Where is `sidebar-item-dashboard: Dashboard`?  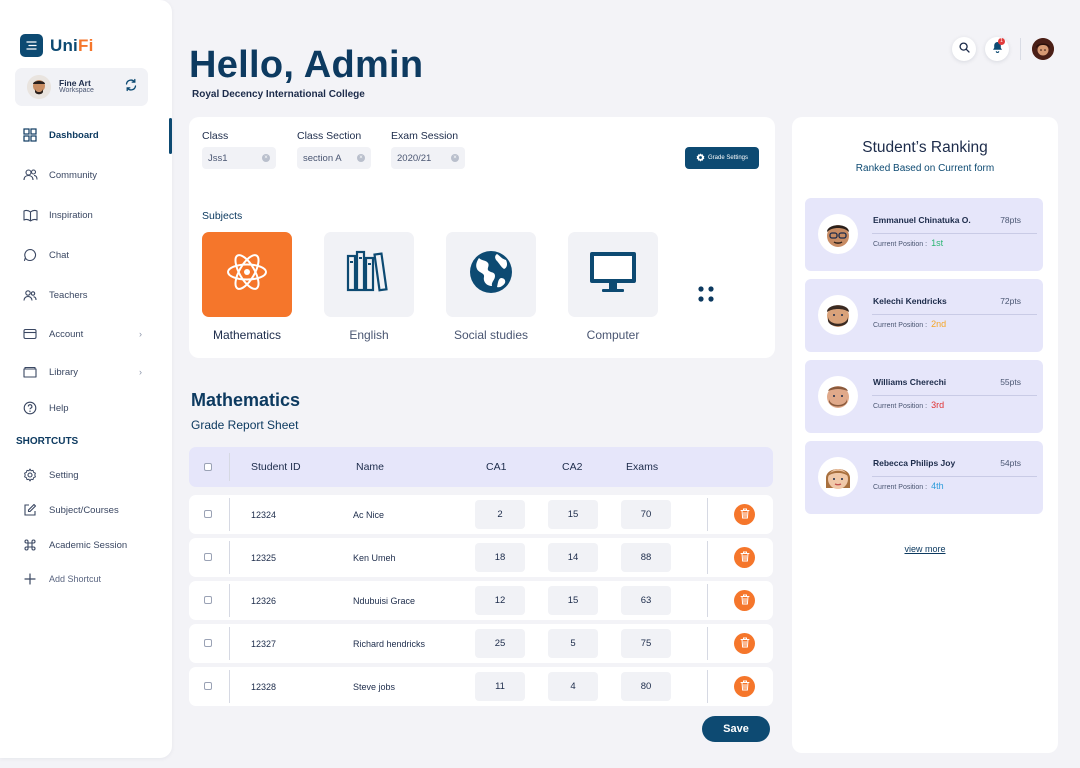
sidebar-item-dashboard: Dashboard is located at coordinates (82, 135).